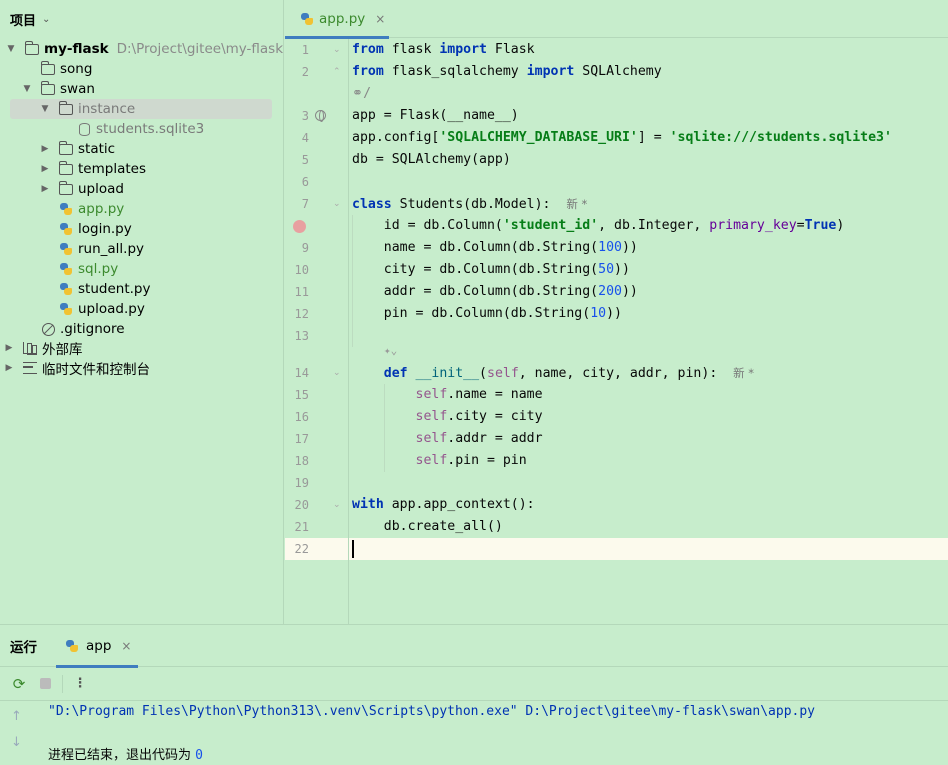 The width and height of the screenshot is (948, 765). What do you see at coordinates (171, 249) in the screenshot?
I see `tree-item-run-all-py: run_all.py` at bounding box center [171, 249].